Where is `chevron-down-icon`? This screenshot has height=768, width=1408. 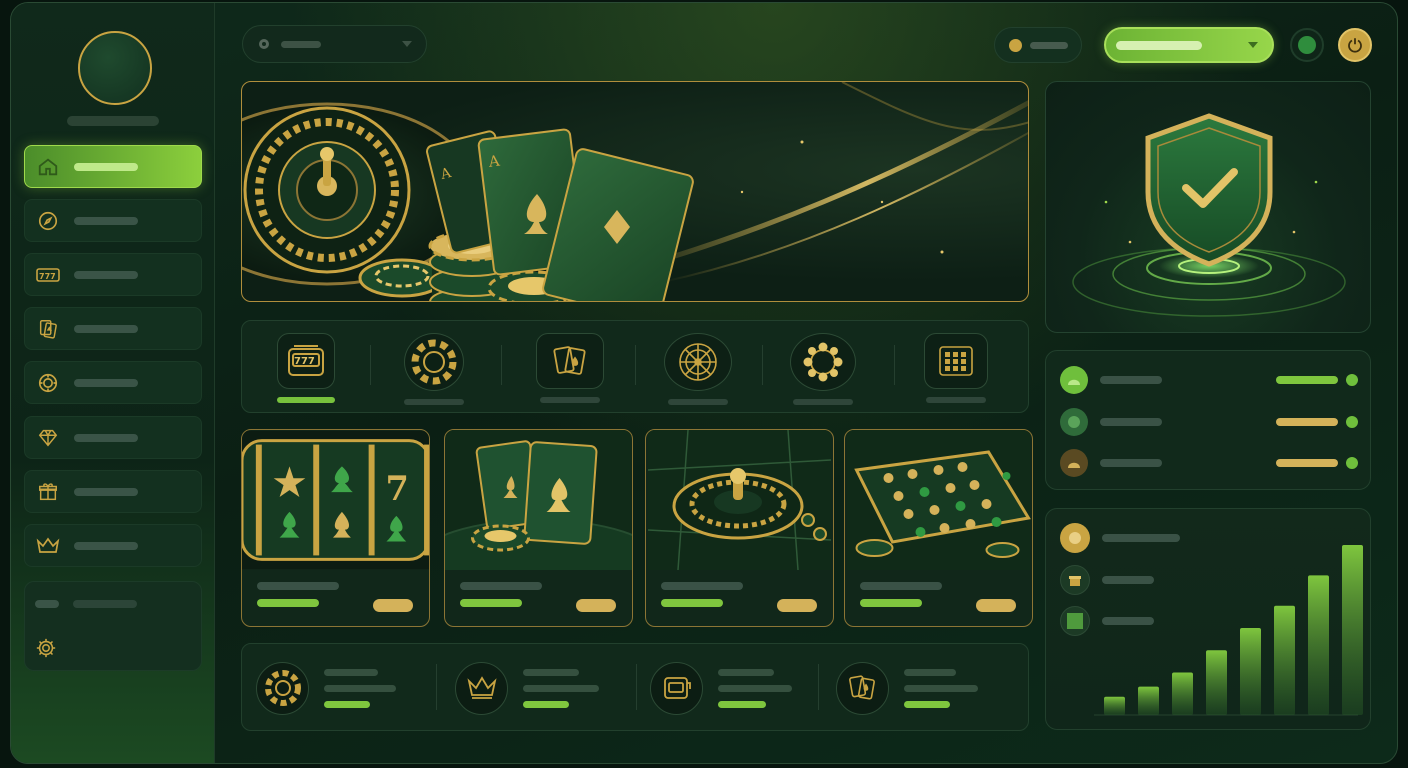
chevron-down-icon is located at coordinates (407, 44).